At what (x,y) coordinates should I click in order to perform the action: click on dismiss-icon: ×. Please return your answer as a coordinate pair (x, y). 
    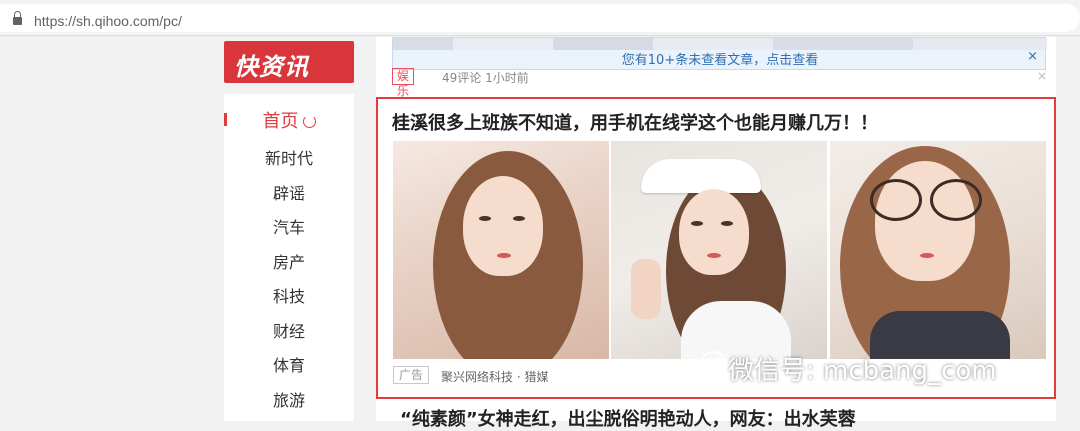
    Looking at the image, I should click on (1042, 76).